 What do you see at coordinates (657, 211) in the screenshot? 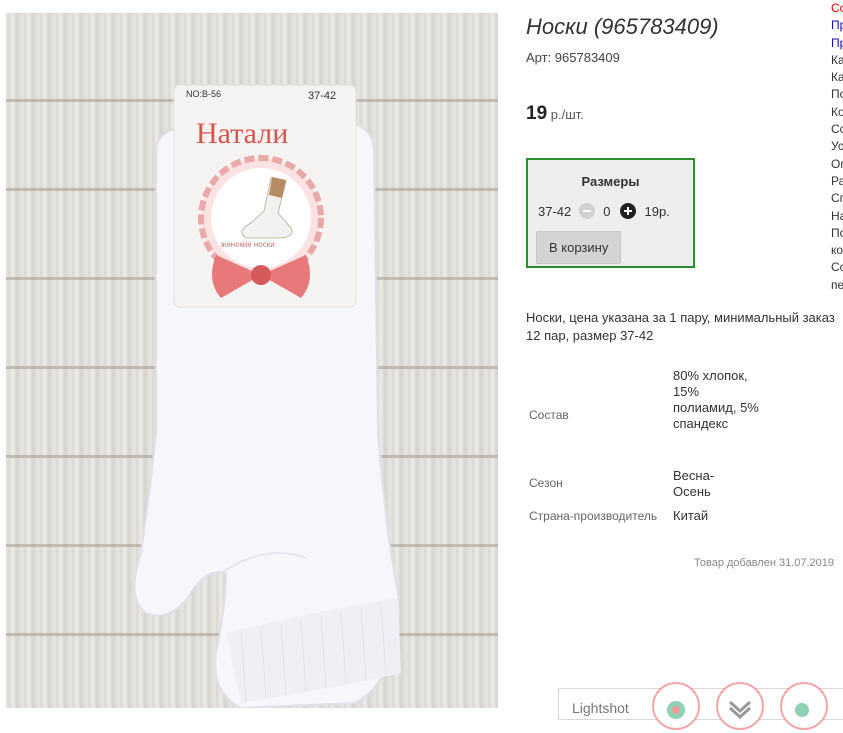
I see `size-price: 19р.` at bounding box center [657, 211].